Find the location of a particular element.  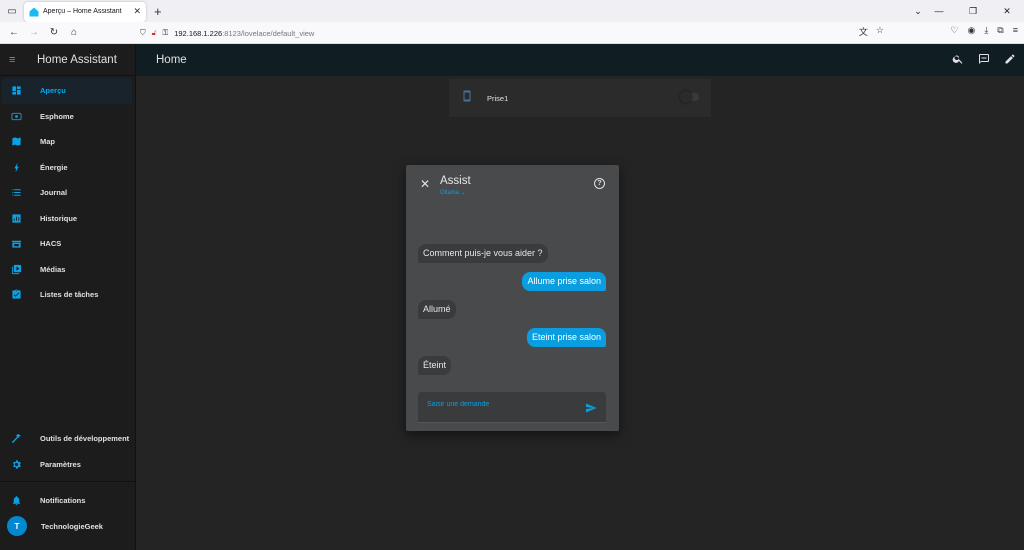

pipeline-selector: Ollama ⌄ is located at coordinates (453, 192).